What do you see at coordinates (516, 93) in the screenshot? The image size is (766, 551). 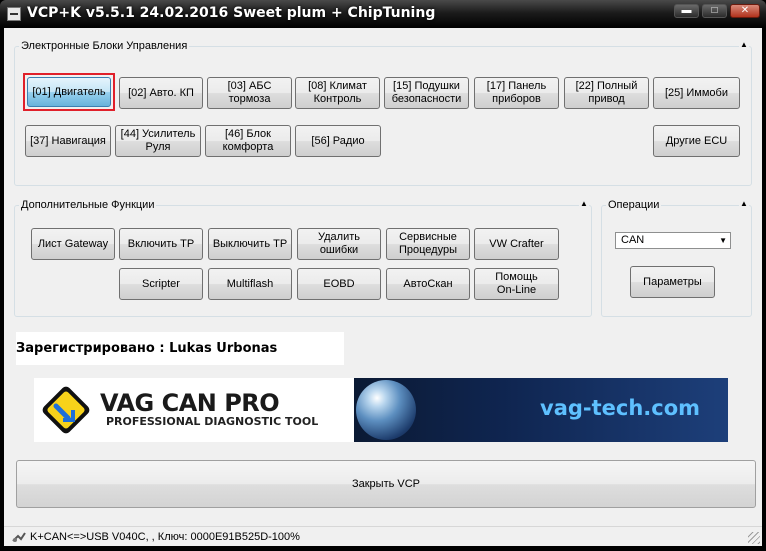 I see `ecu-button-17: [17] Панель приборов` at bounding box center [516, 93].